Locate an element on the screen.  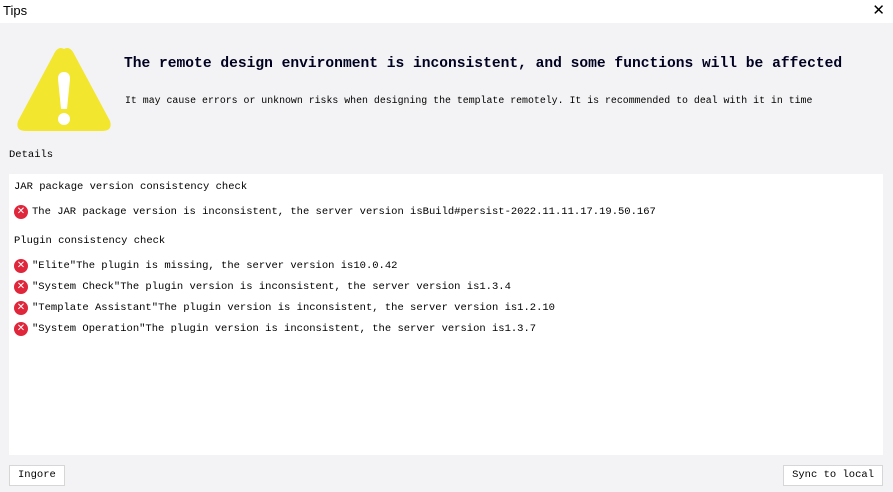
details-label: Details is located at coordinates (31, 155).